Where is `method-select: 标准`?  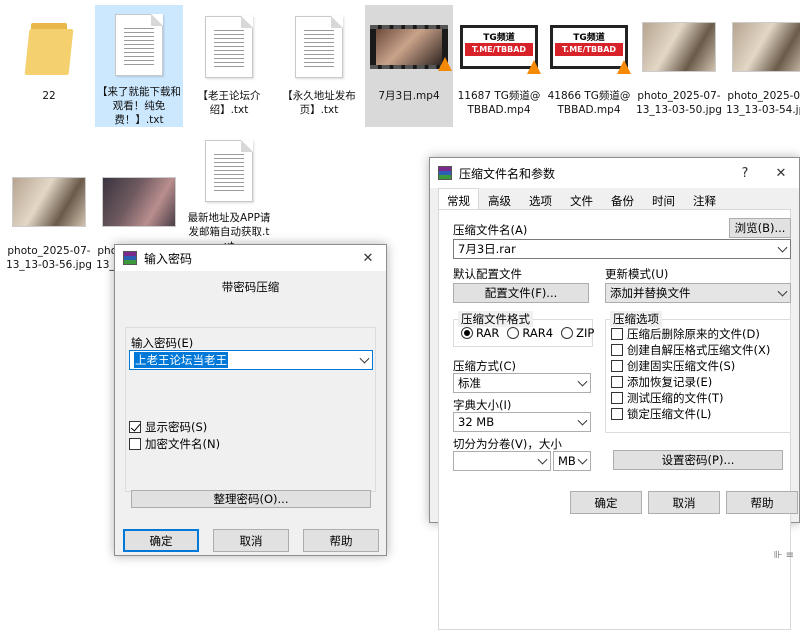 method-select: 标准 is located at coordinates (522, 383).